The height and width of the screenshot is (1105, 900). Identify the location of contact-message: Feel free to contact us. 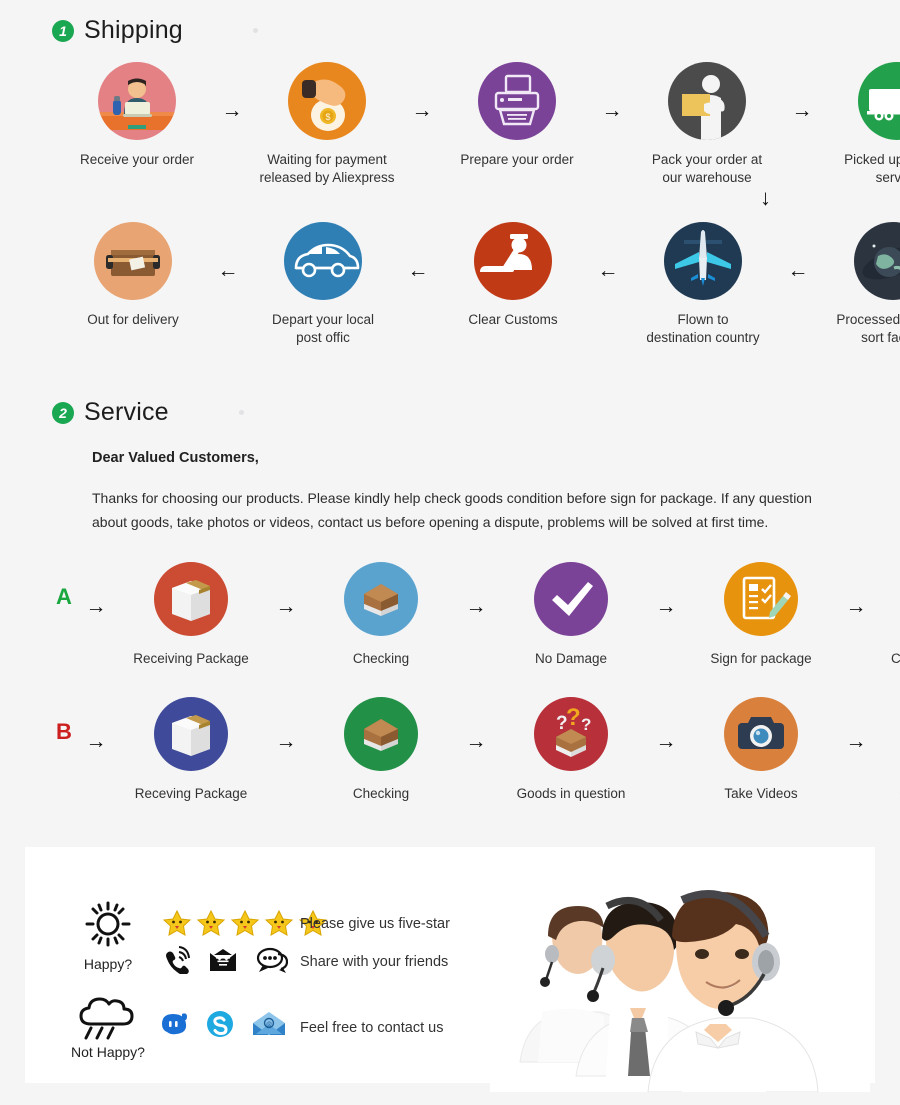
(372, 1028).